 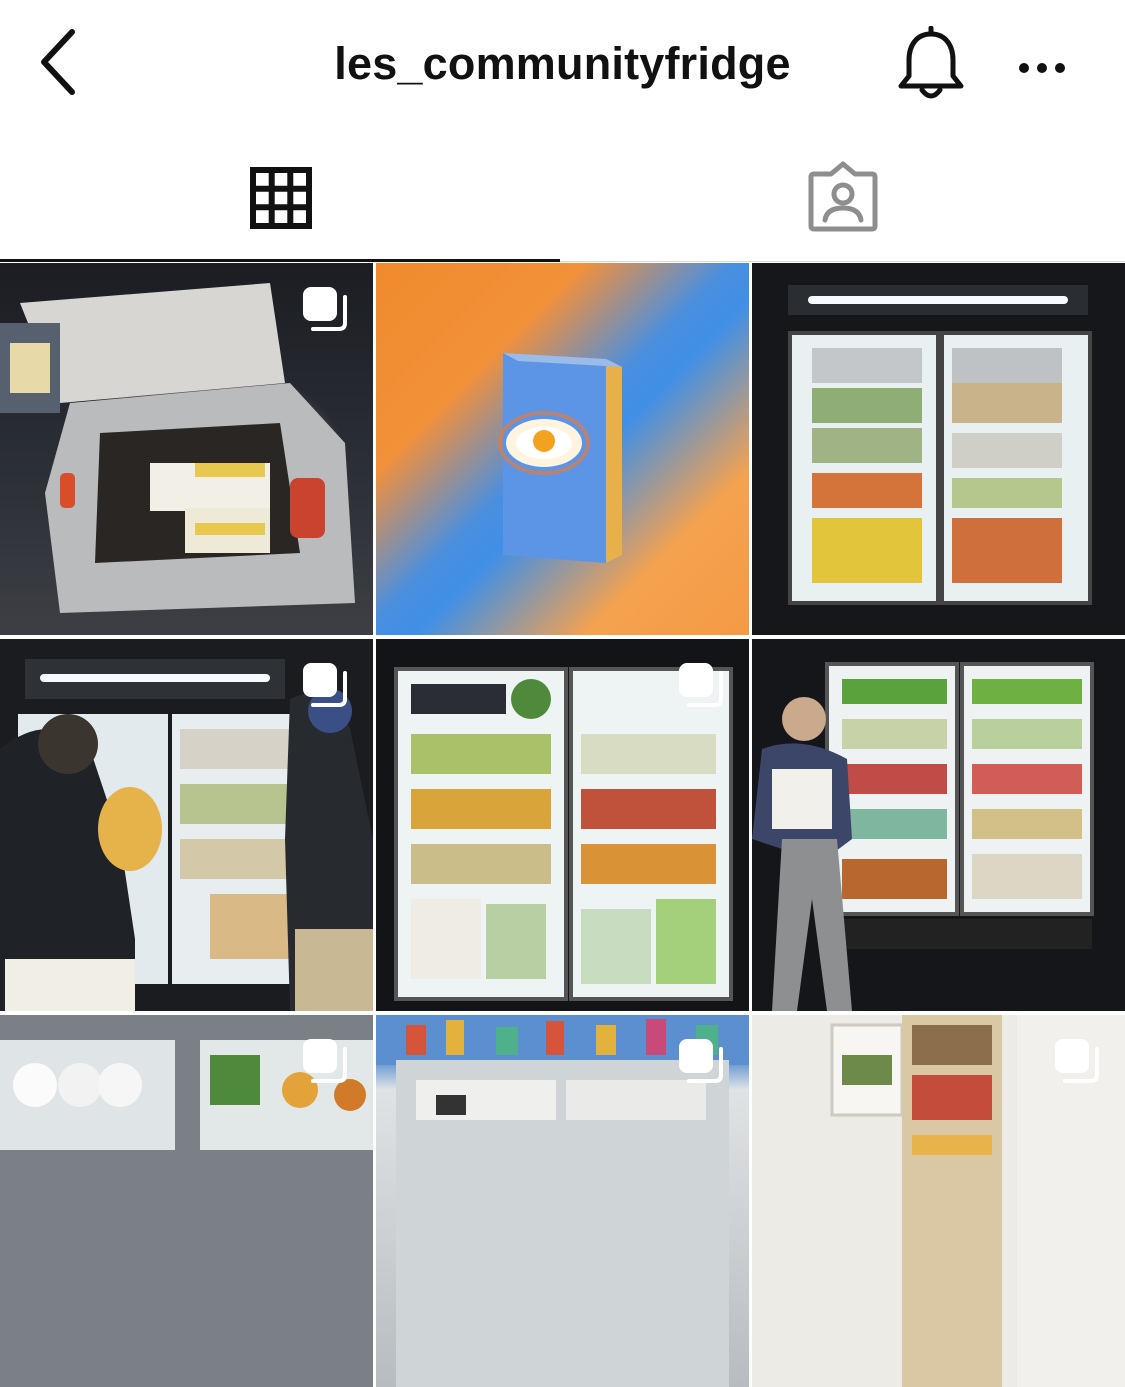 I want to click on profile-header: les_communityfridge, so click(x=562, y=67).